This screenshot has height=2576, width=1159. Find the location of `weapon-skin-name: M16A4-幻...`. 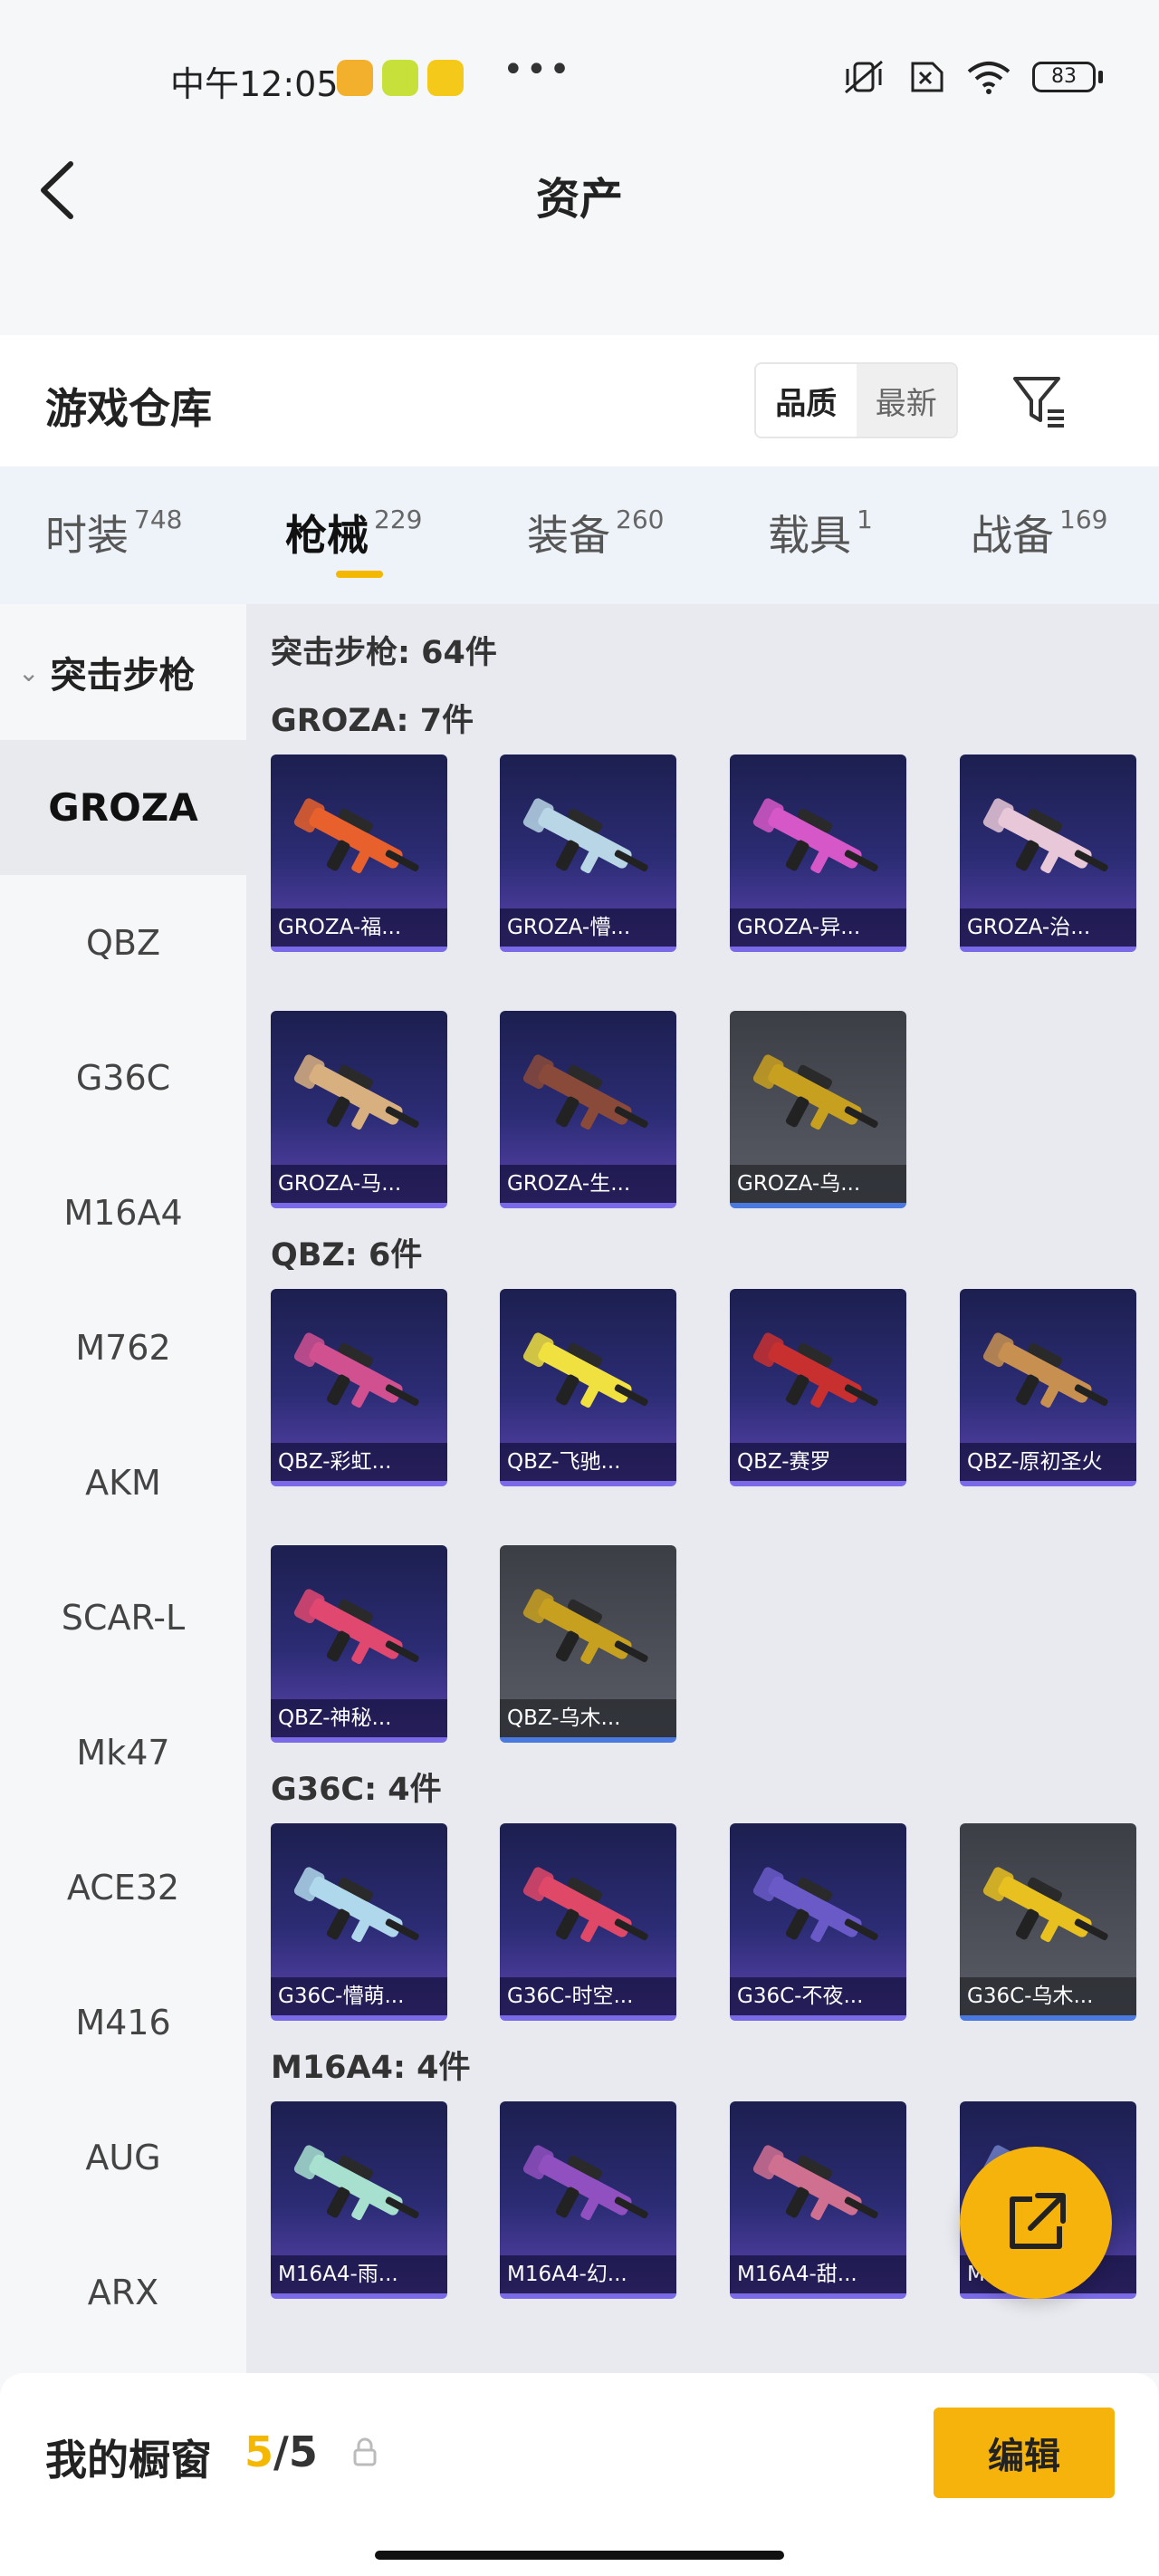

weapon-skin-name: M16A4-幻... is located at coordinates (588, 2274).